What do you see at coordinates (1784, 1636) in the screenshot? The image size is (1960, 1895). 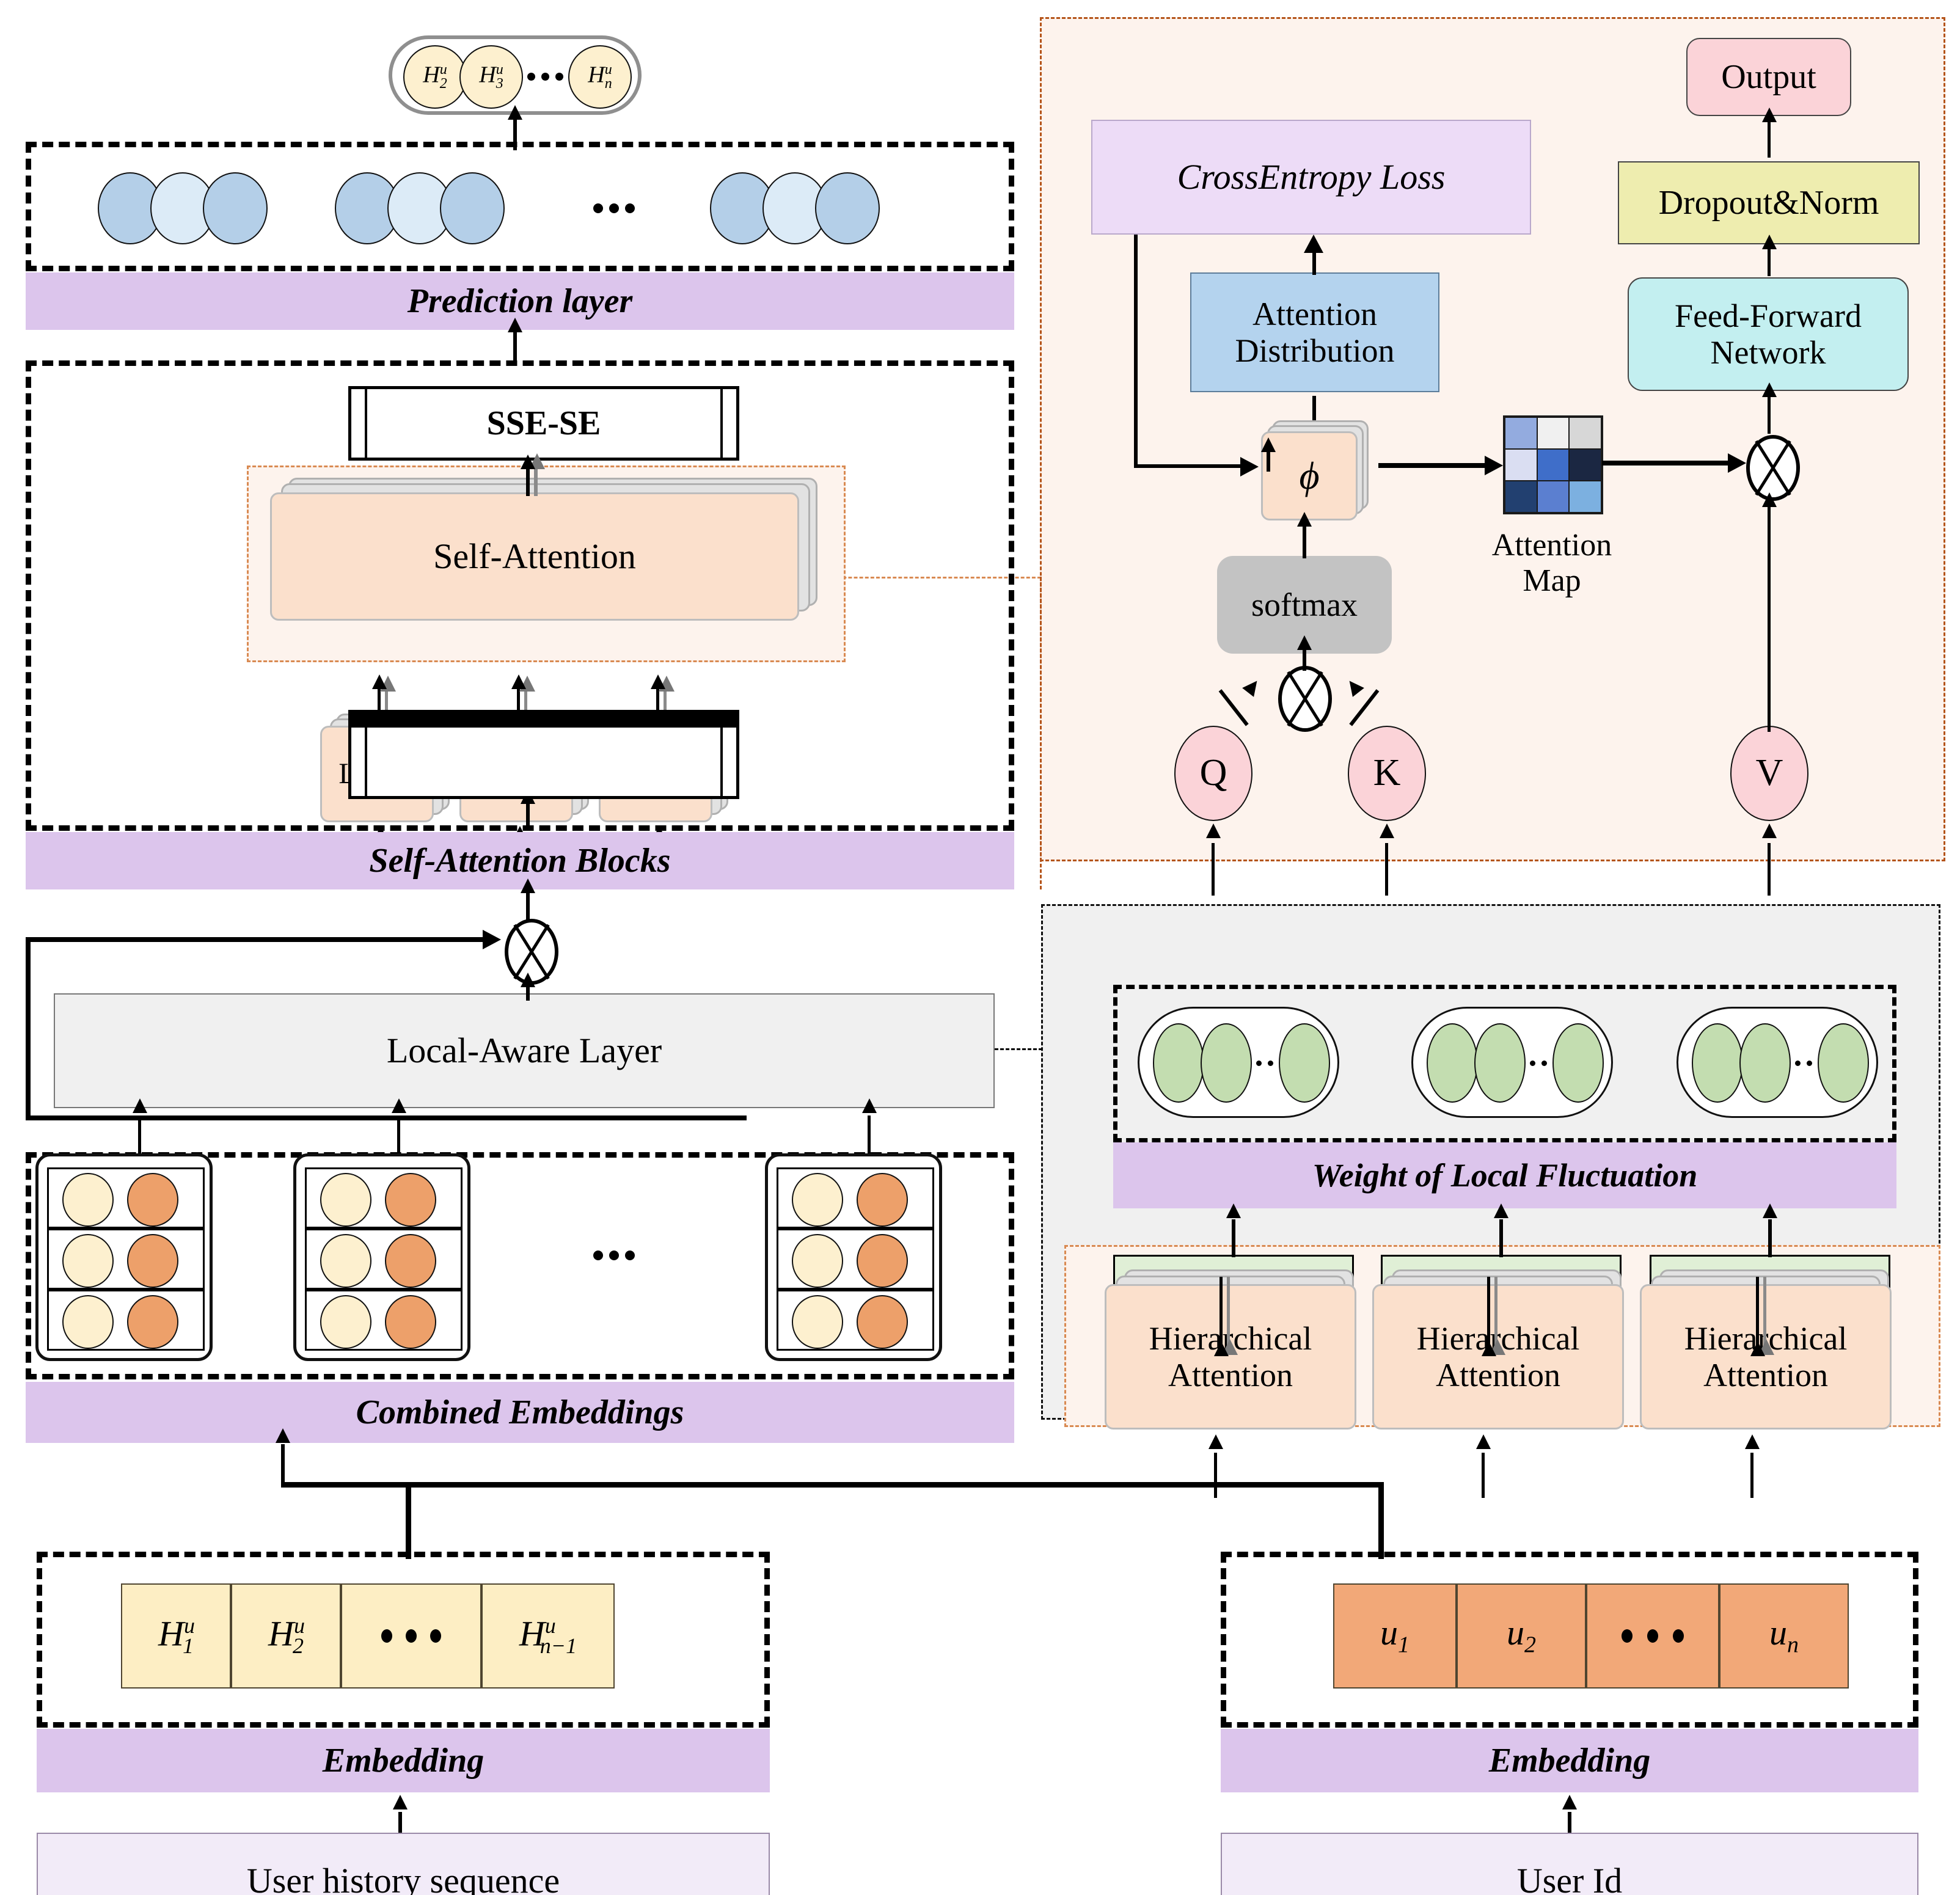 I see `user-token: un` at bounding box center [1784, 1636].